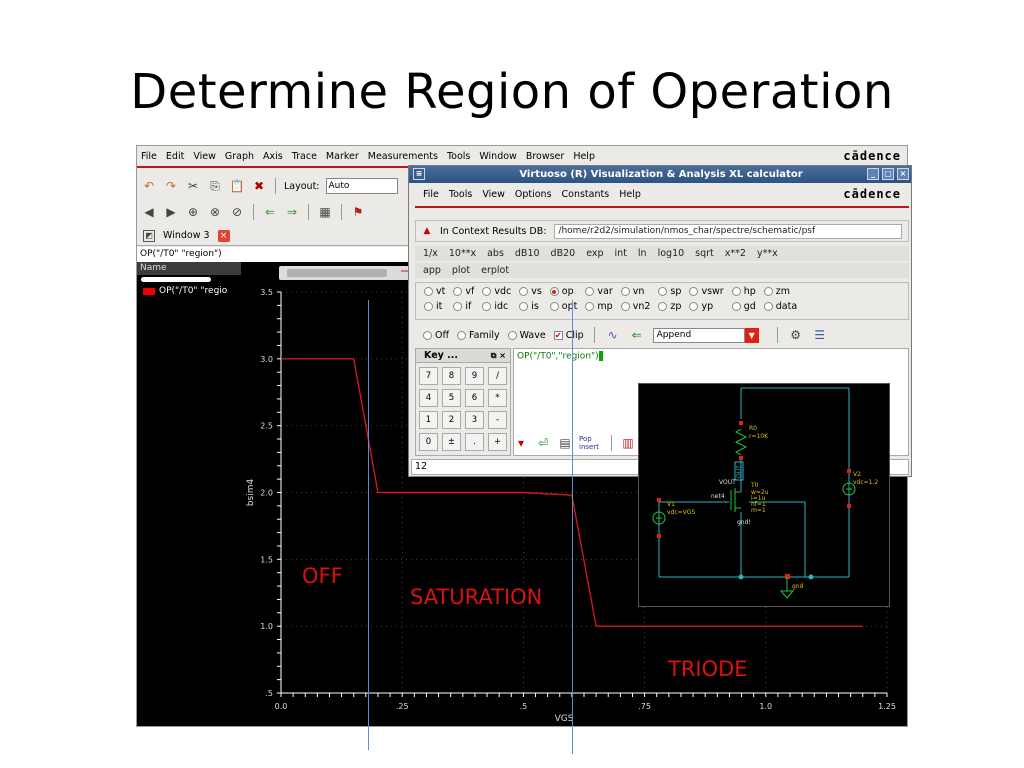 This screenshot has width=1024, height=768. Describe the element at coordinates (368, 525) in the screenshot. I see `marker-line-left` at that location.